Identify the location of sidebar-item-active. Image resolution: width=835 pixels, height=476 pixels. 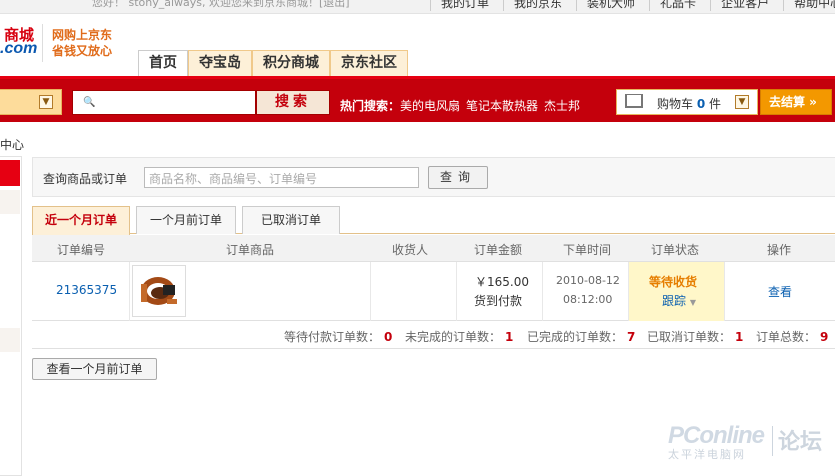
(10, 173).